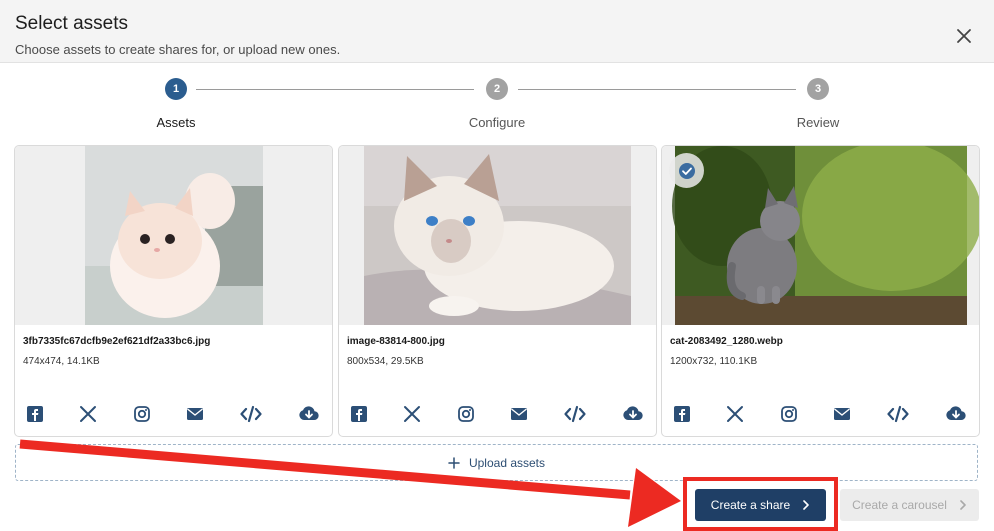 This screenshot has height=531, width=994. I want to click on stepper: 1 2 3 Assets Configure Review, so click(497, 107).